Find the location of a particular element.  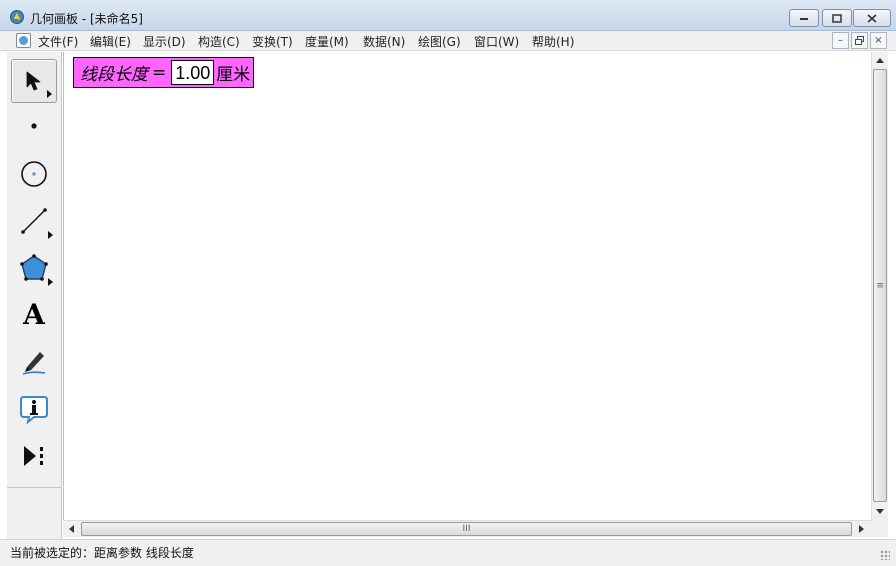

chevron-down-icon is located at coordinates (880, 511).